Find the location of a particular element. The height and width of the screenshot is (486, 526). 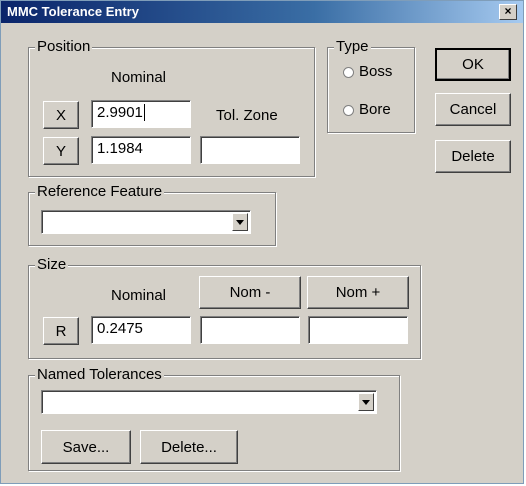

position-nominal-label: Nominal is located at coordinates (139, 77).